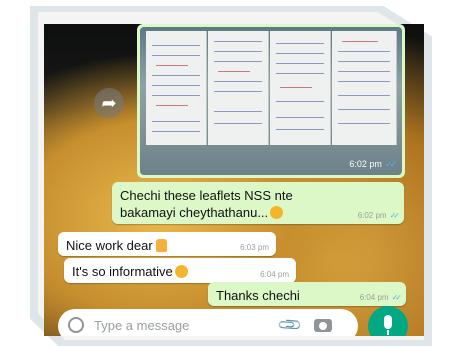 This screenshot has height=348, width=449. What do you see at coordinates (381, 297) in the screenshot?
I see `message-timestamp: 6:04 pm ✓✓` at bounding box center [381, 297].